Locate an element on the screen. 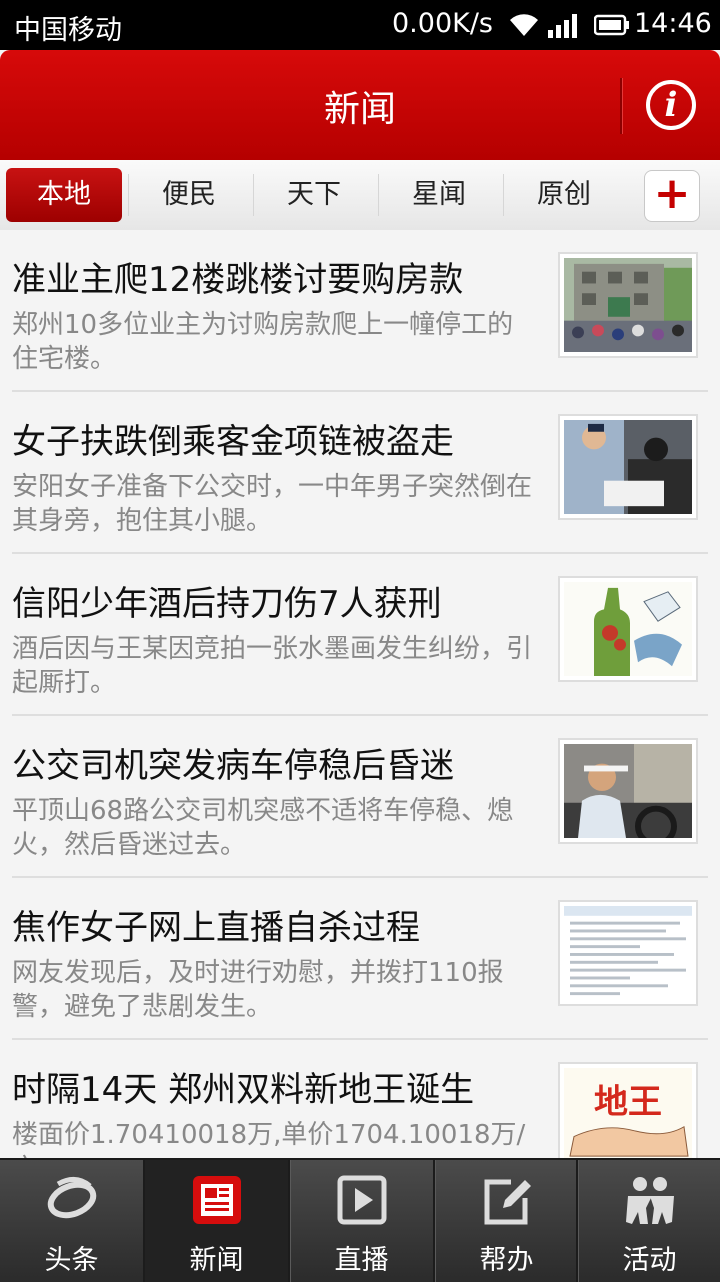 This screenshot has height=1282, width=720. newspaper-icon is located at coordinates (217, 1200).